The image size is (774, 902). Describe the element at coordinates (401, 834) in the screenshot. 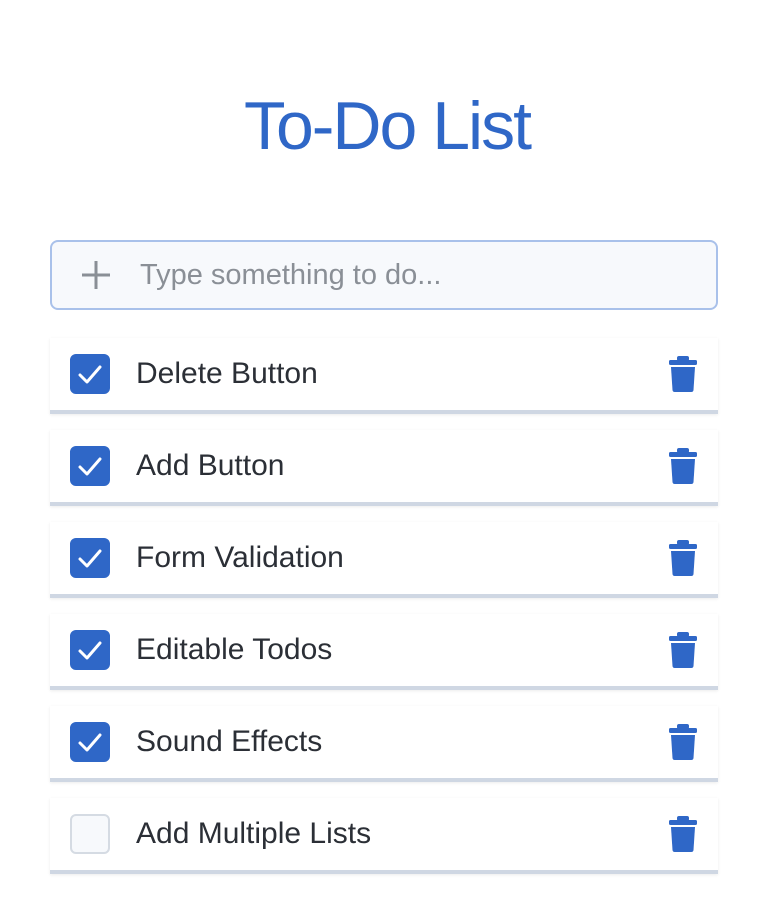

I see `todo-label: Add Multiple Lists` at that location.